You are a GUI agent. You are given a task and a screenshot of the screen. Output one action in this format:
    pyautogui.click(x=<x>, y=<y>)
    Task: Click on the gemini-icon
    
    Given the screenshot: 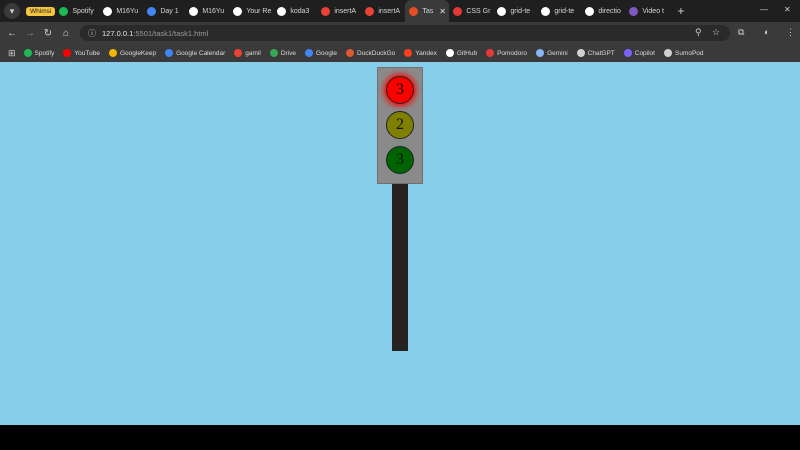 What is the action you would take?
    pyautogui.click(x=540, y=53)
    